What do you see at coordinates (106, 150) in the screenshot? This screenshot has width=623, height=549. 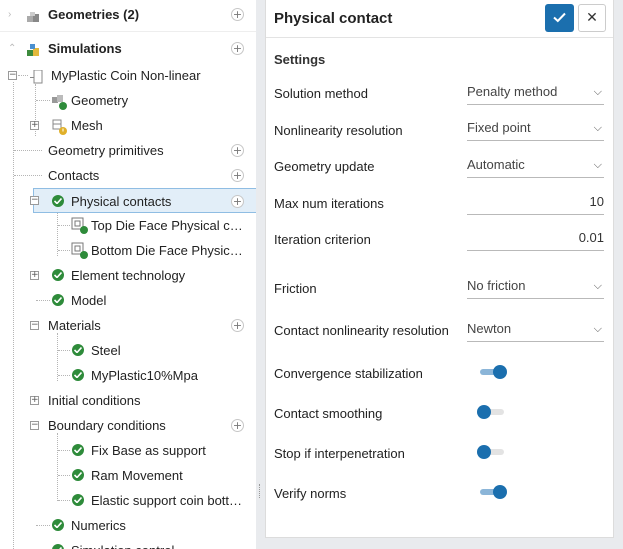 I see `tree-item-label: Geometry primitives` at bounding box center [106, 150].